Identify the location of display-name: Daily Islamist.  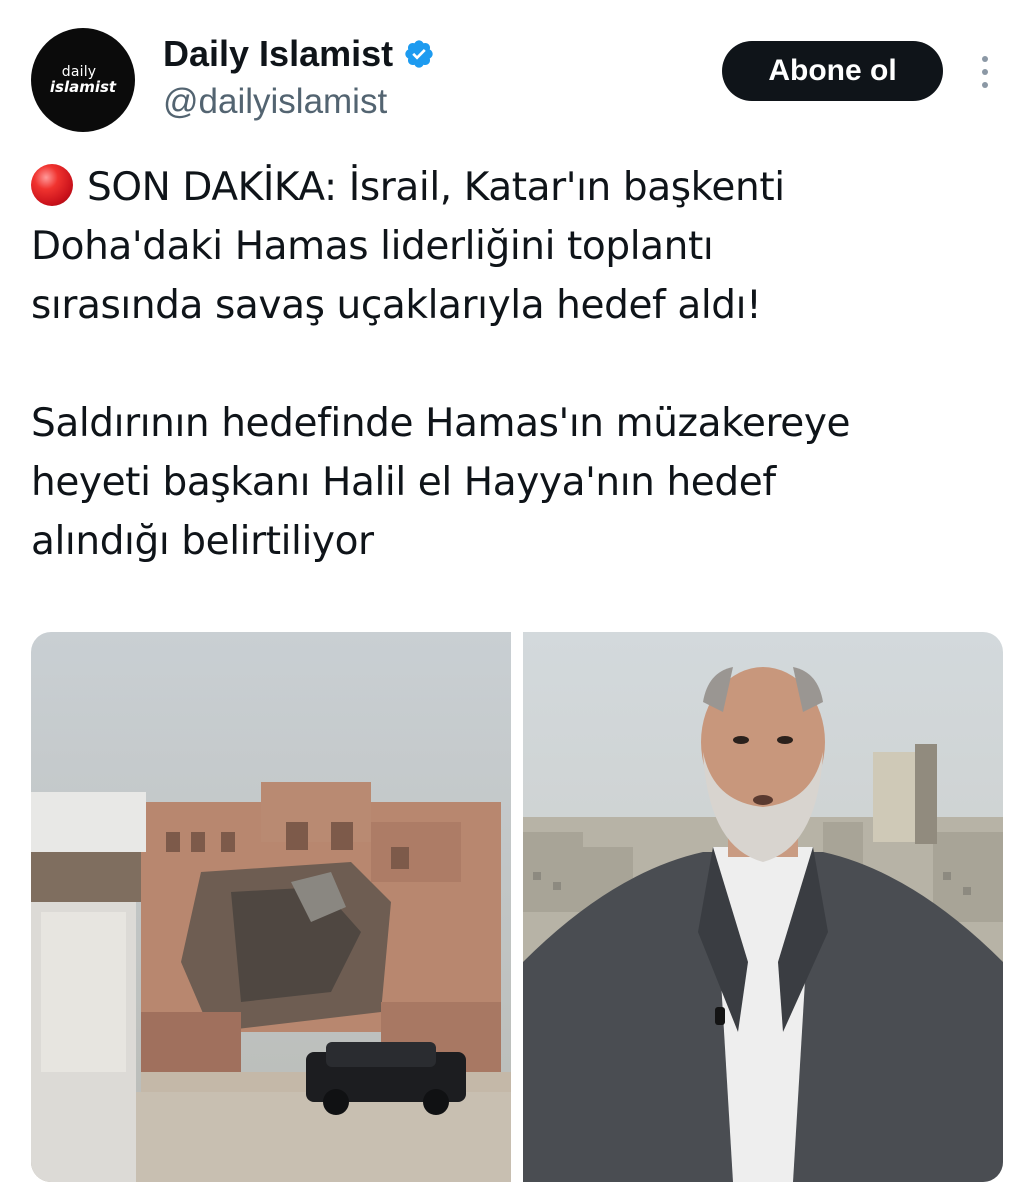
(278, 54).